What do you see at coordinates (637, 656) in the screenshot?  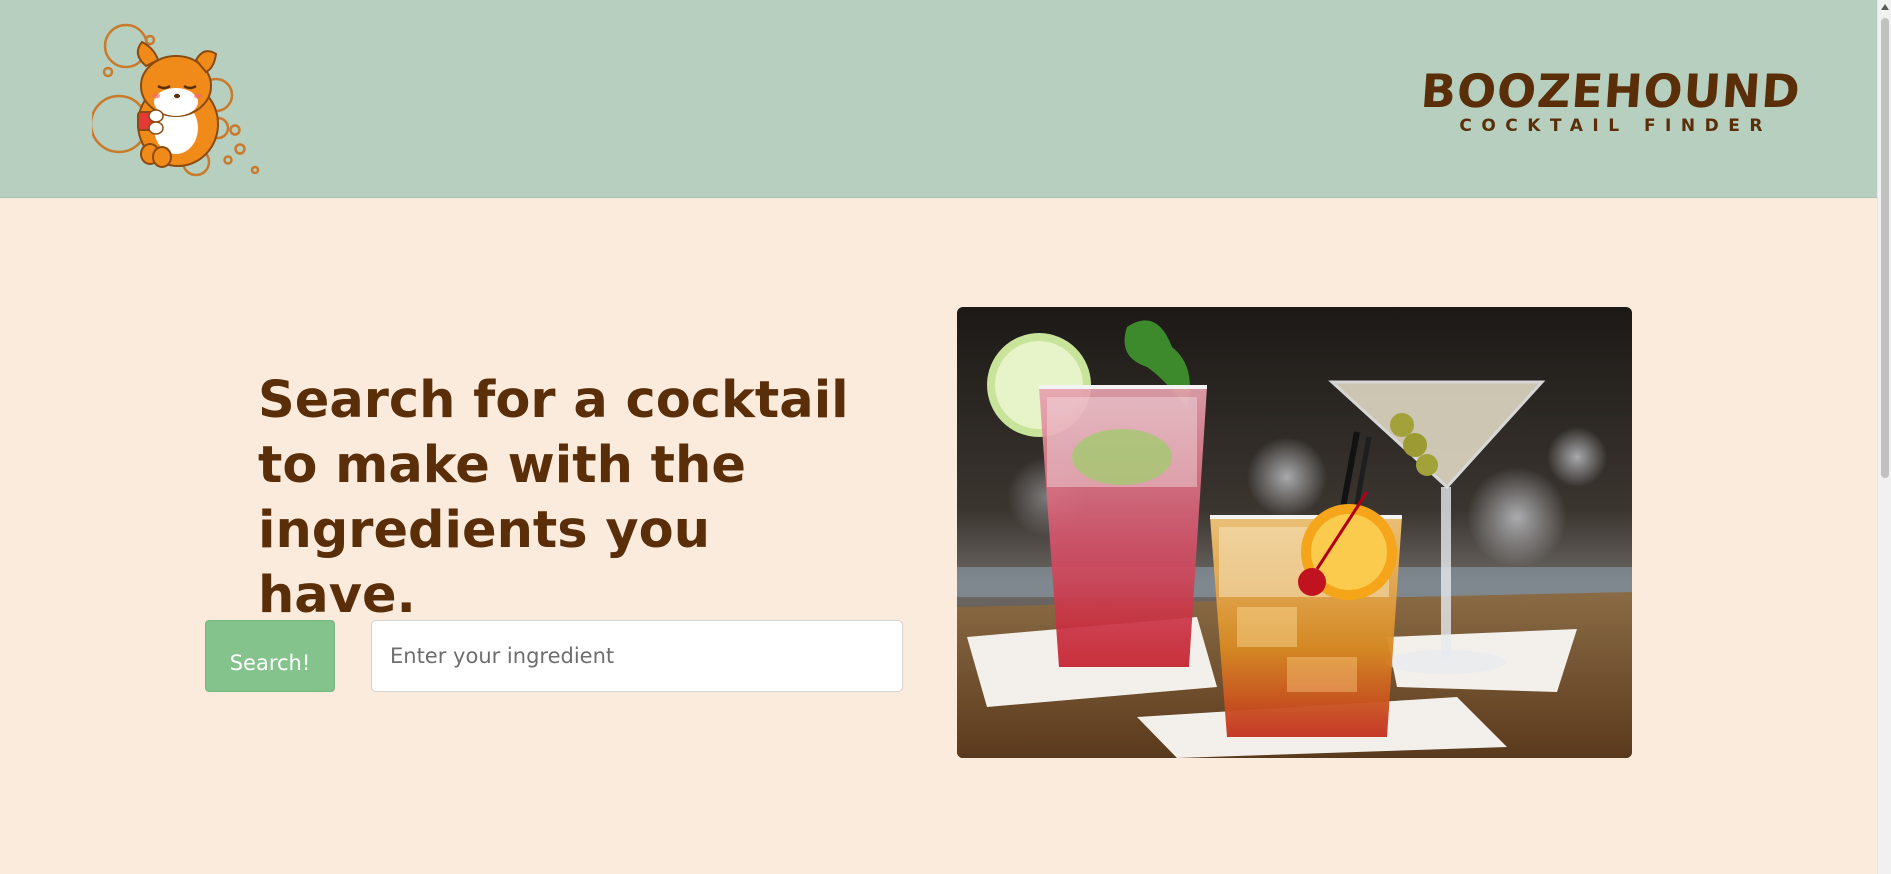 I see `ingredient-search-input` at bounding box center [637, 656].